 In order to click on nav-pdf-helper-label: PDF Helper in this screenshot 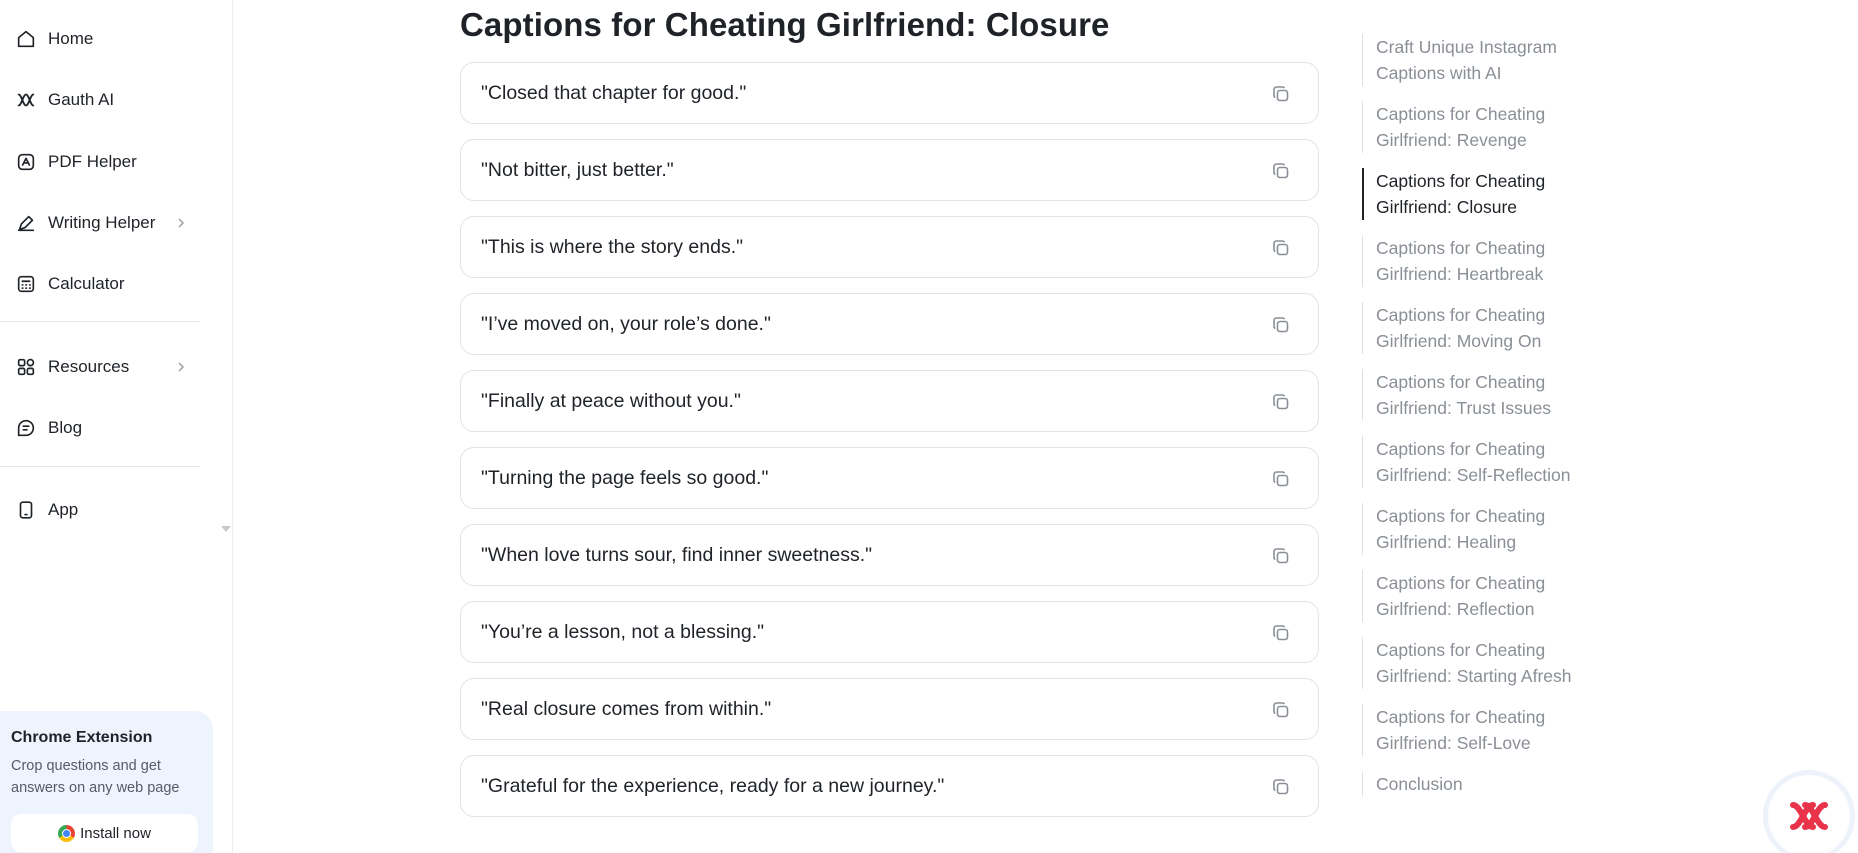, I will do `click(92, 161)`.